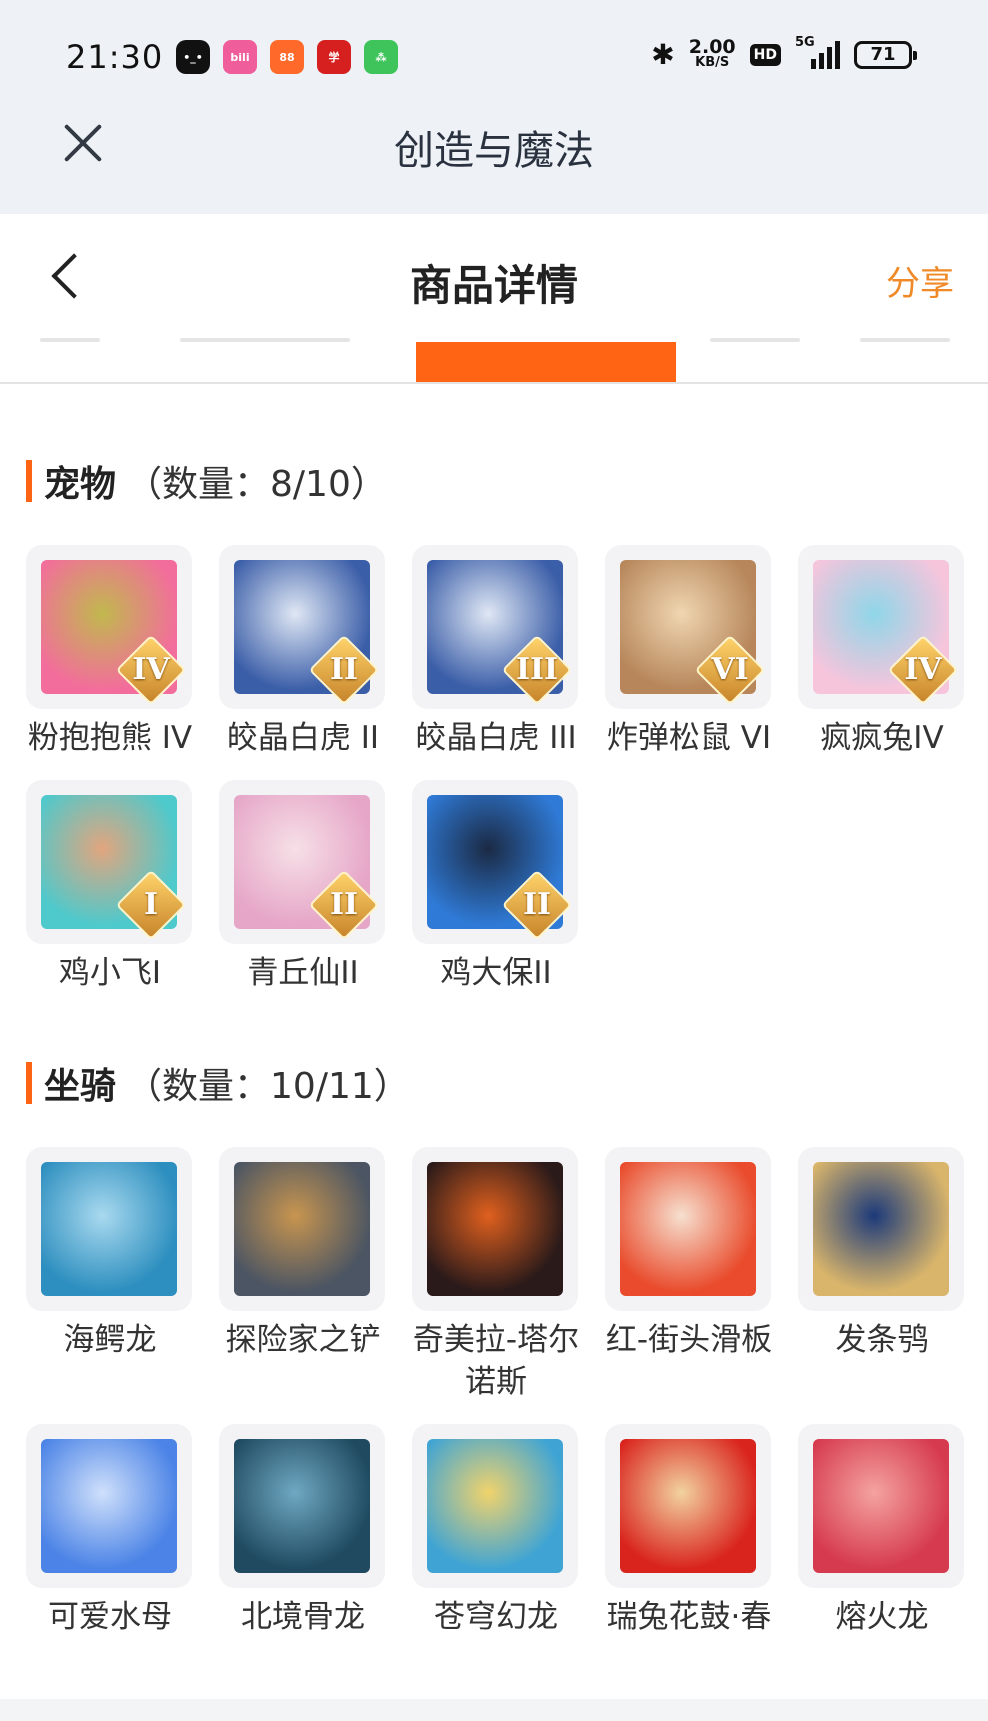 Image resolution: width=988 pixels, height=1721 pixels. I want to click on section-name: 宠物, so click(80, 484).